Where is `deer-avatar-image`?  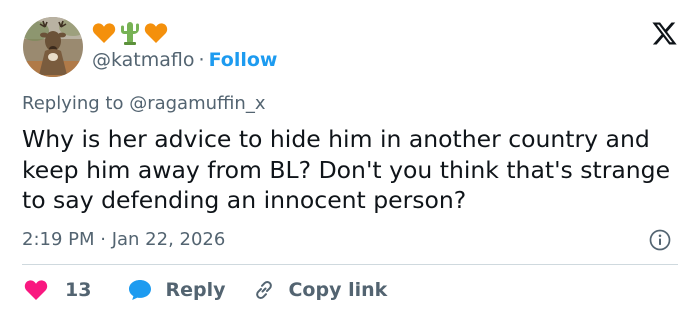 deer-avatar-image is located at coordinates (53, 47).